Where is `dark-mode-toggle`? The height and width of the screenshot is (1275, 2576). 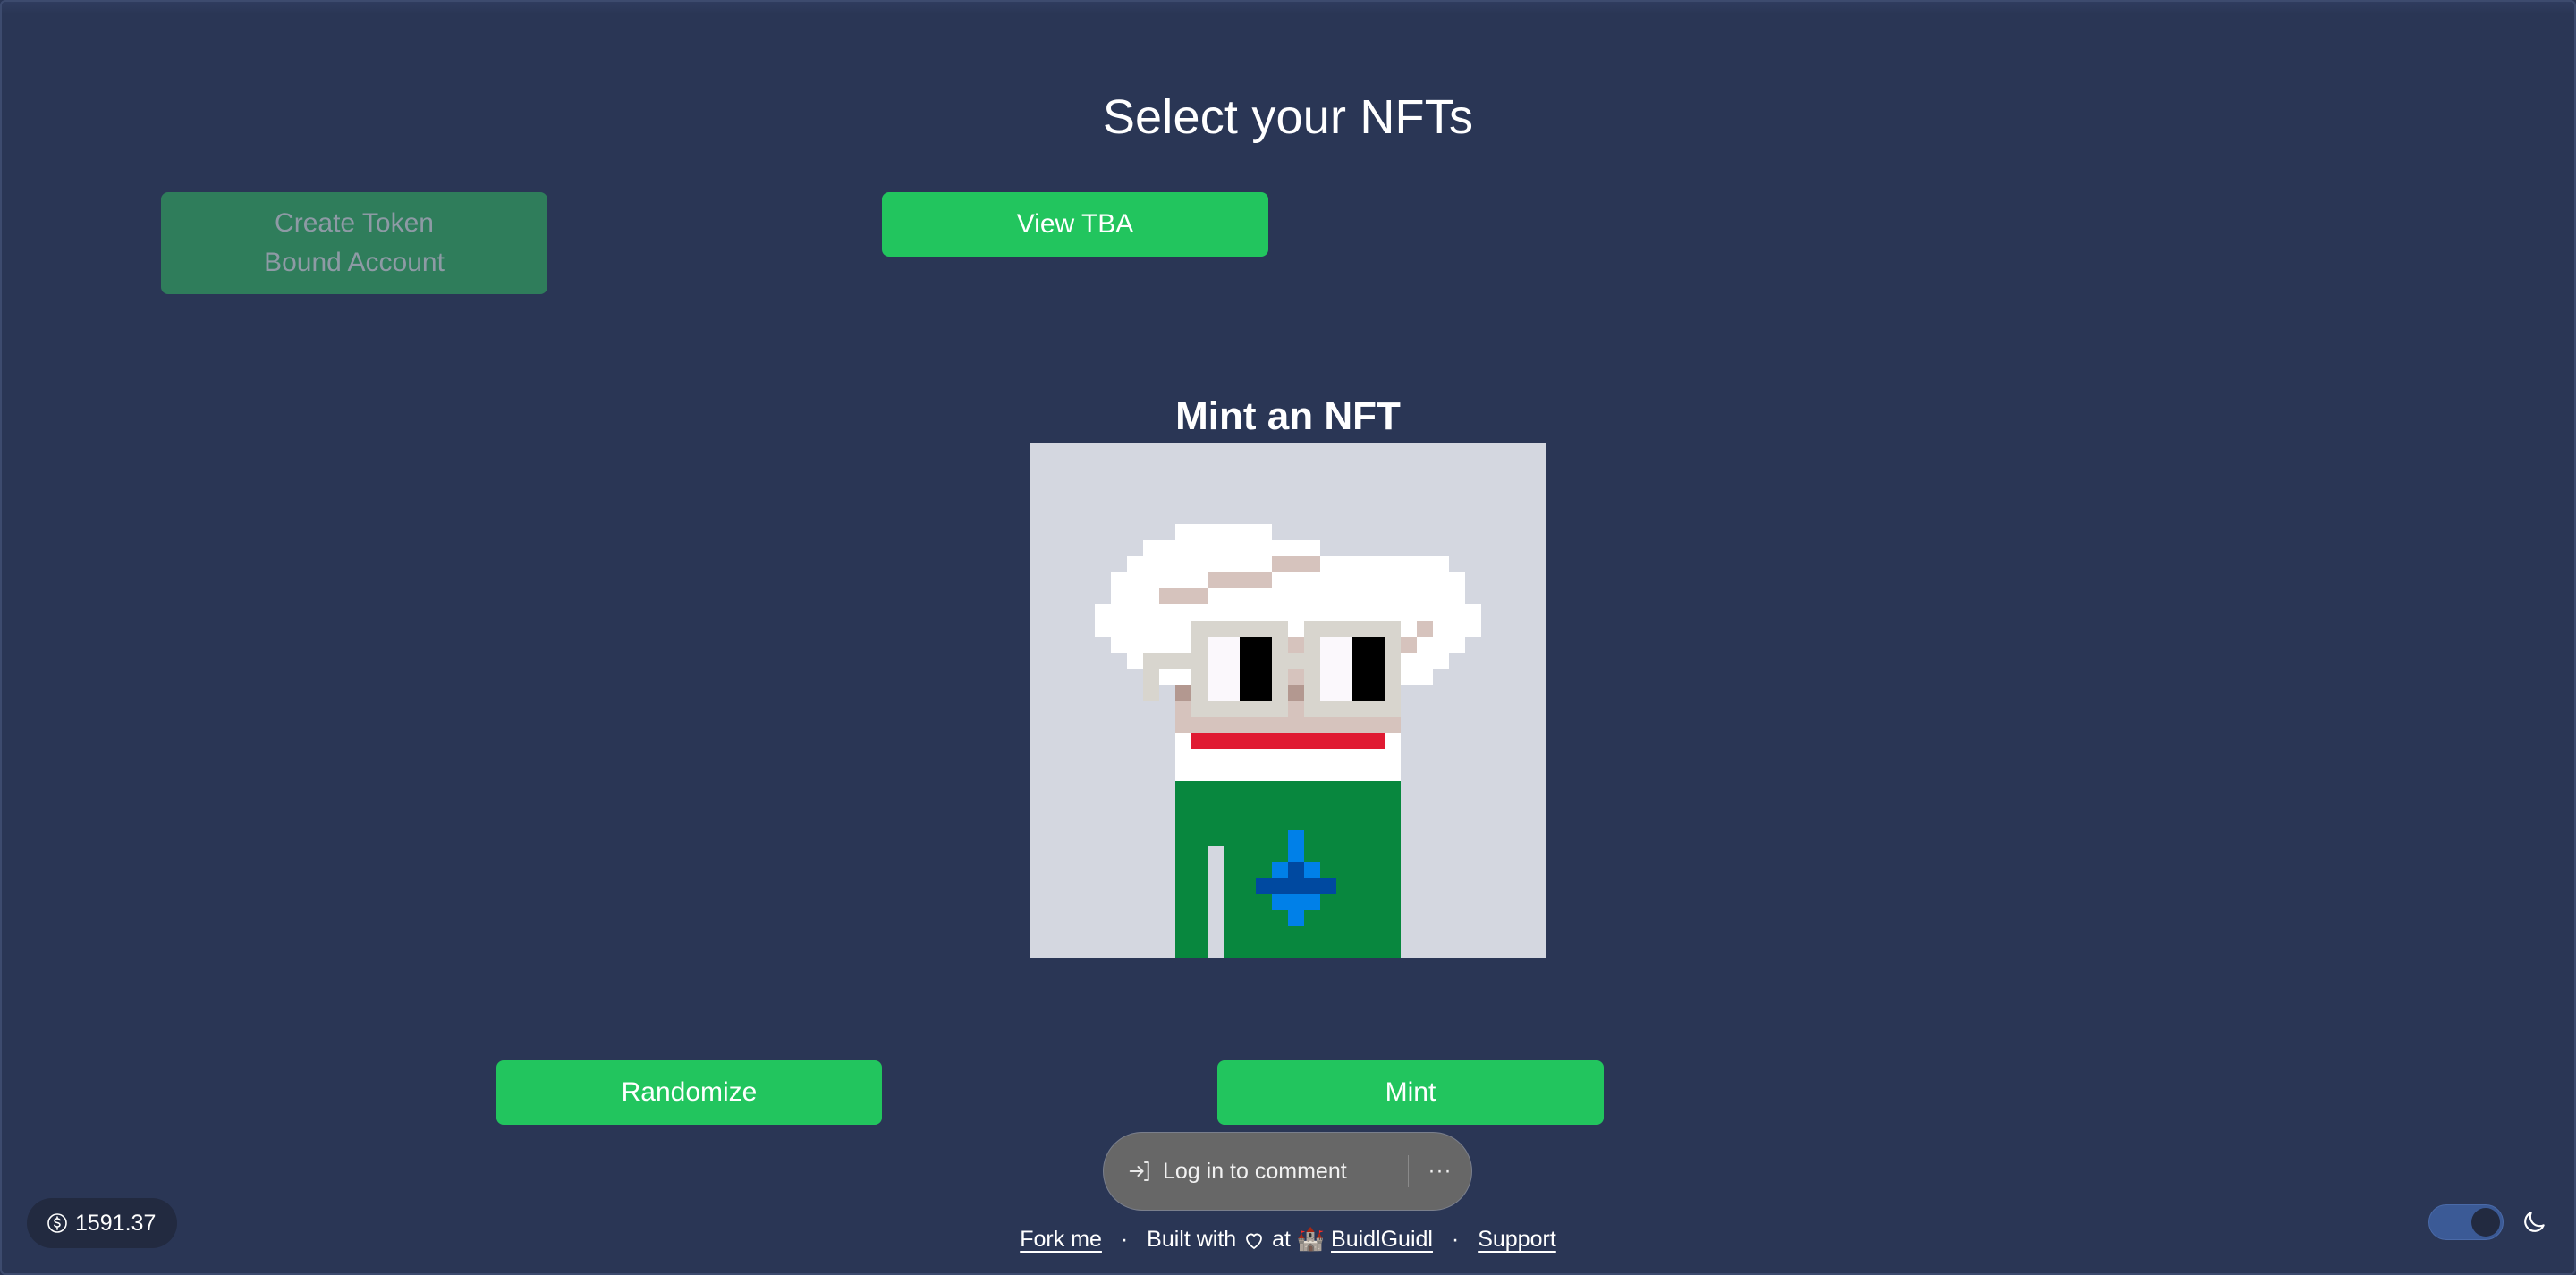
dark-mode-toggle is located at coordinates (2466, 1222).